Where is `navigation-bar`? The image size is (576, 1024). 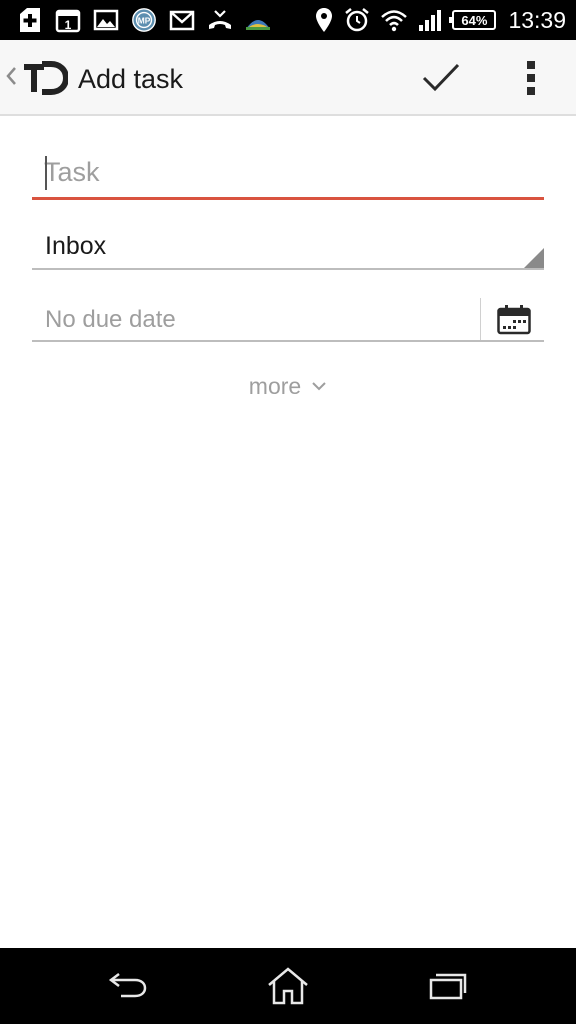
navigation-bar is located at coordinates (288, 986).